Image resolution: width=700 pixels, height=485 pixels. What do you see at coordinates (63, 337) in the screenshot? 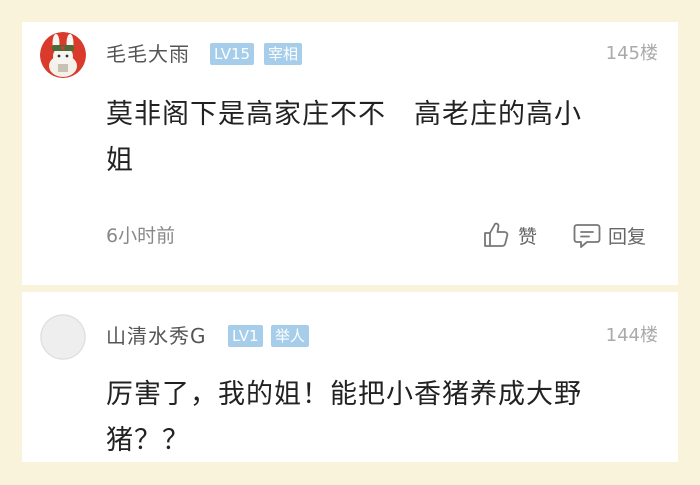
I see `default-avatar-icon` at bounding box center [63, 337].